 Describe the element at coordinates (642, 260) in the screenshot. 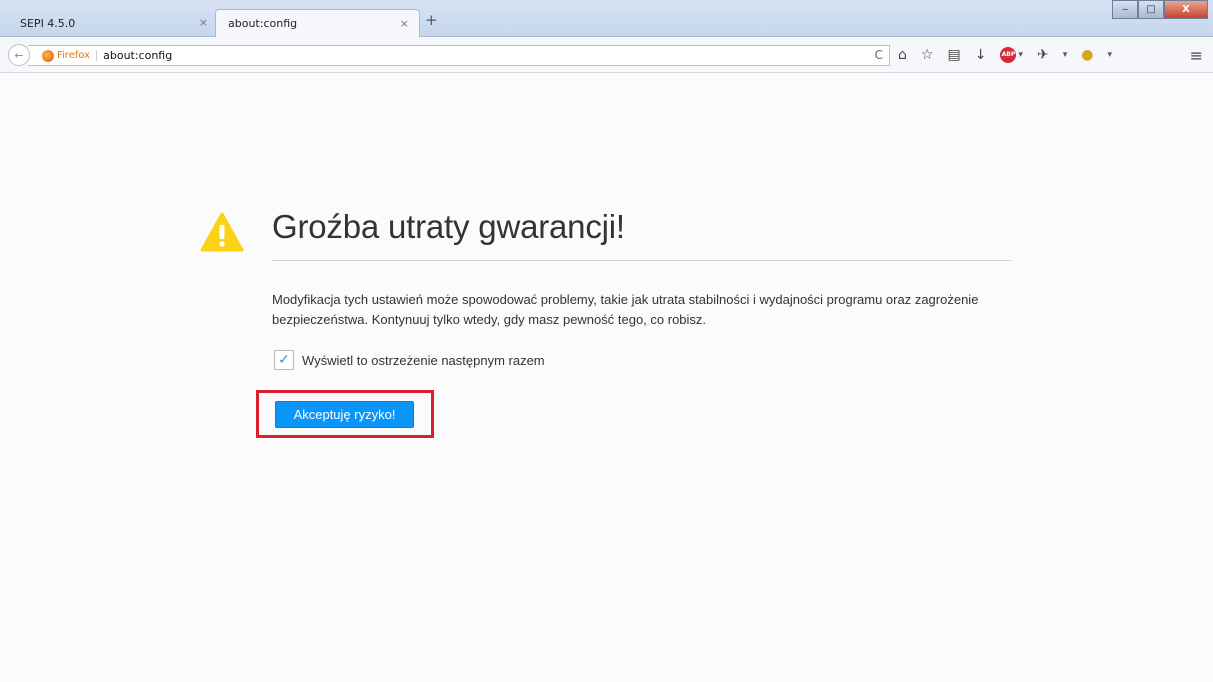

I see `divider` at that location.